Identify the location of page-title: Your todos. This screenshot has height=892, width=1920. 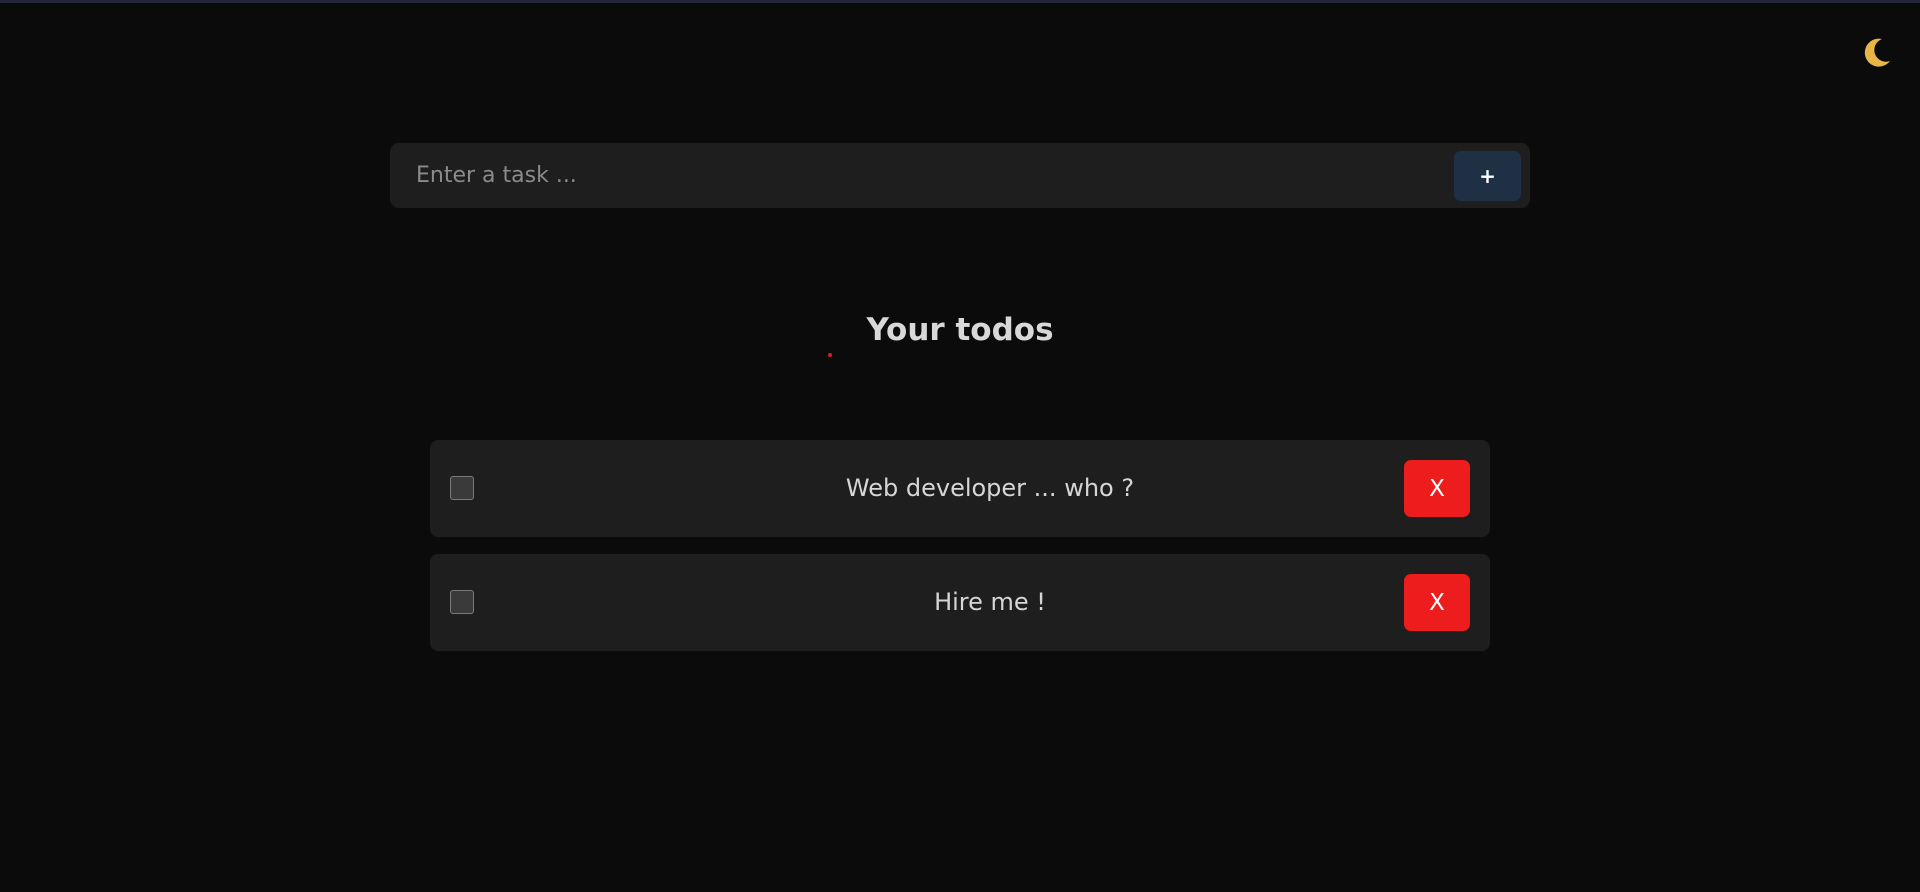
(960, 330).